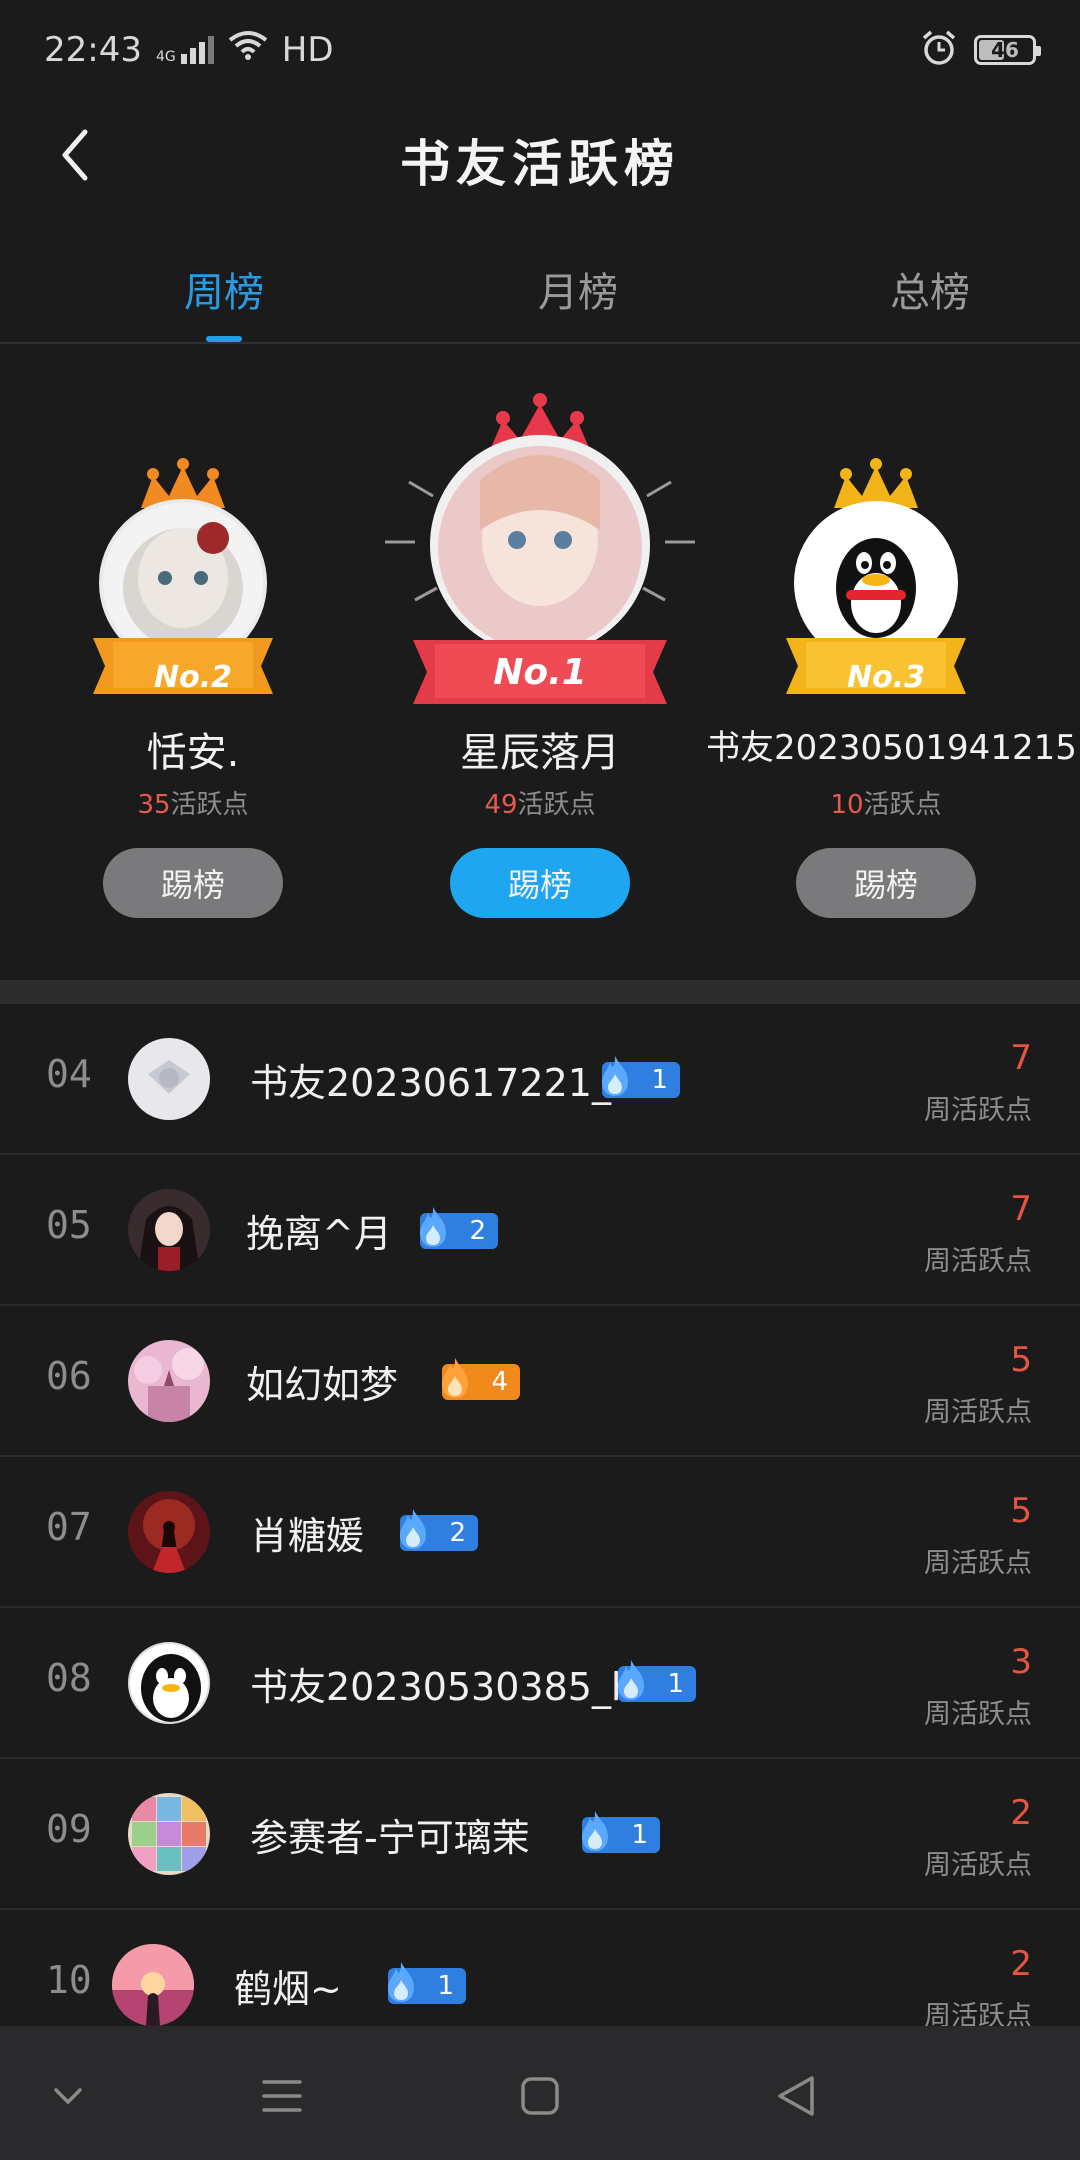  I want to click on battery-icon: 46, so click(1007, 50).